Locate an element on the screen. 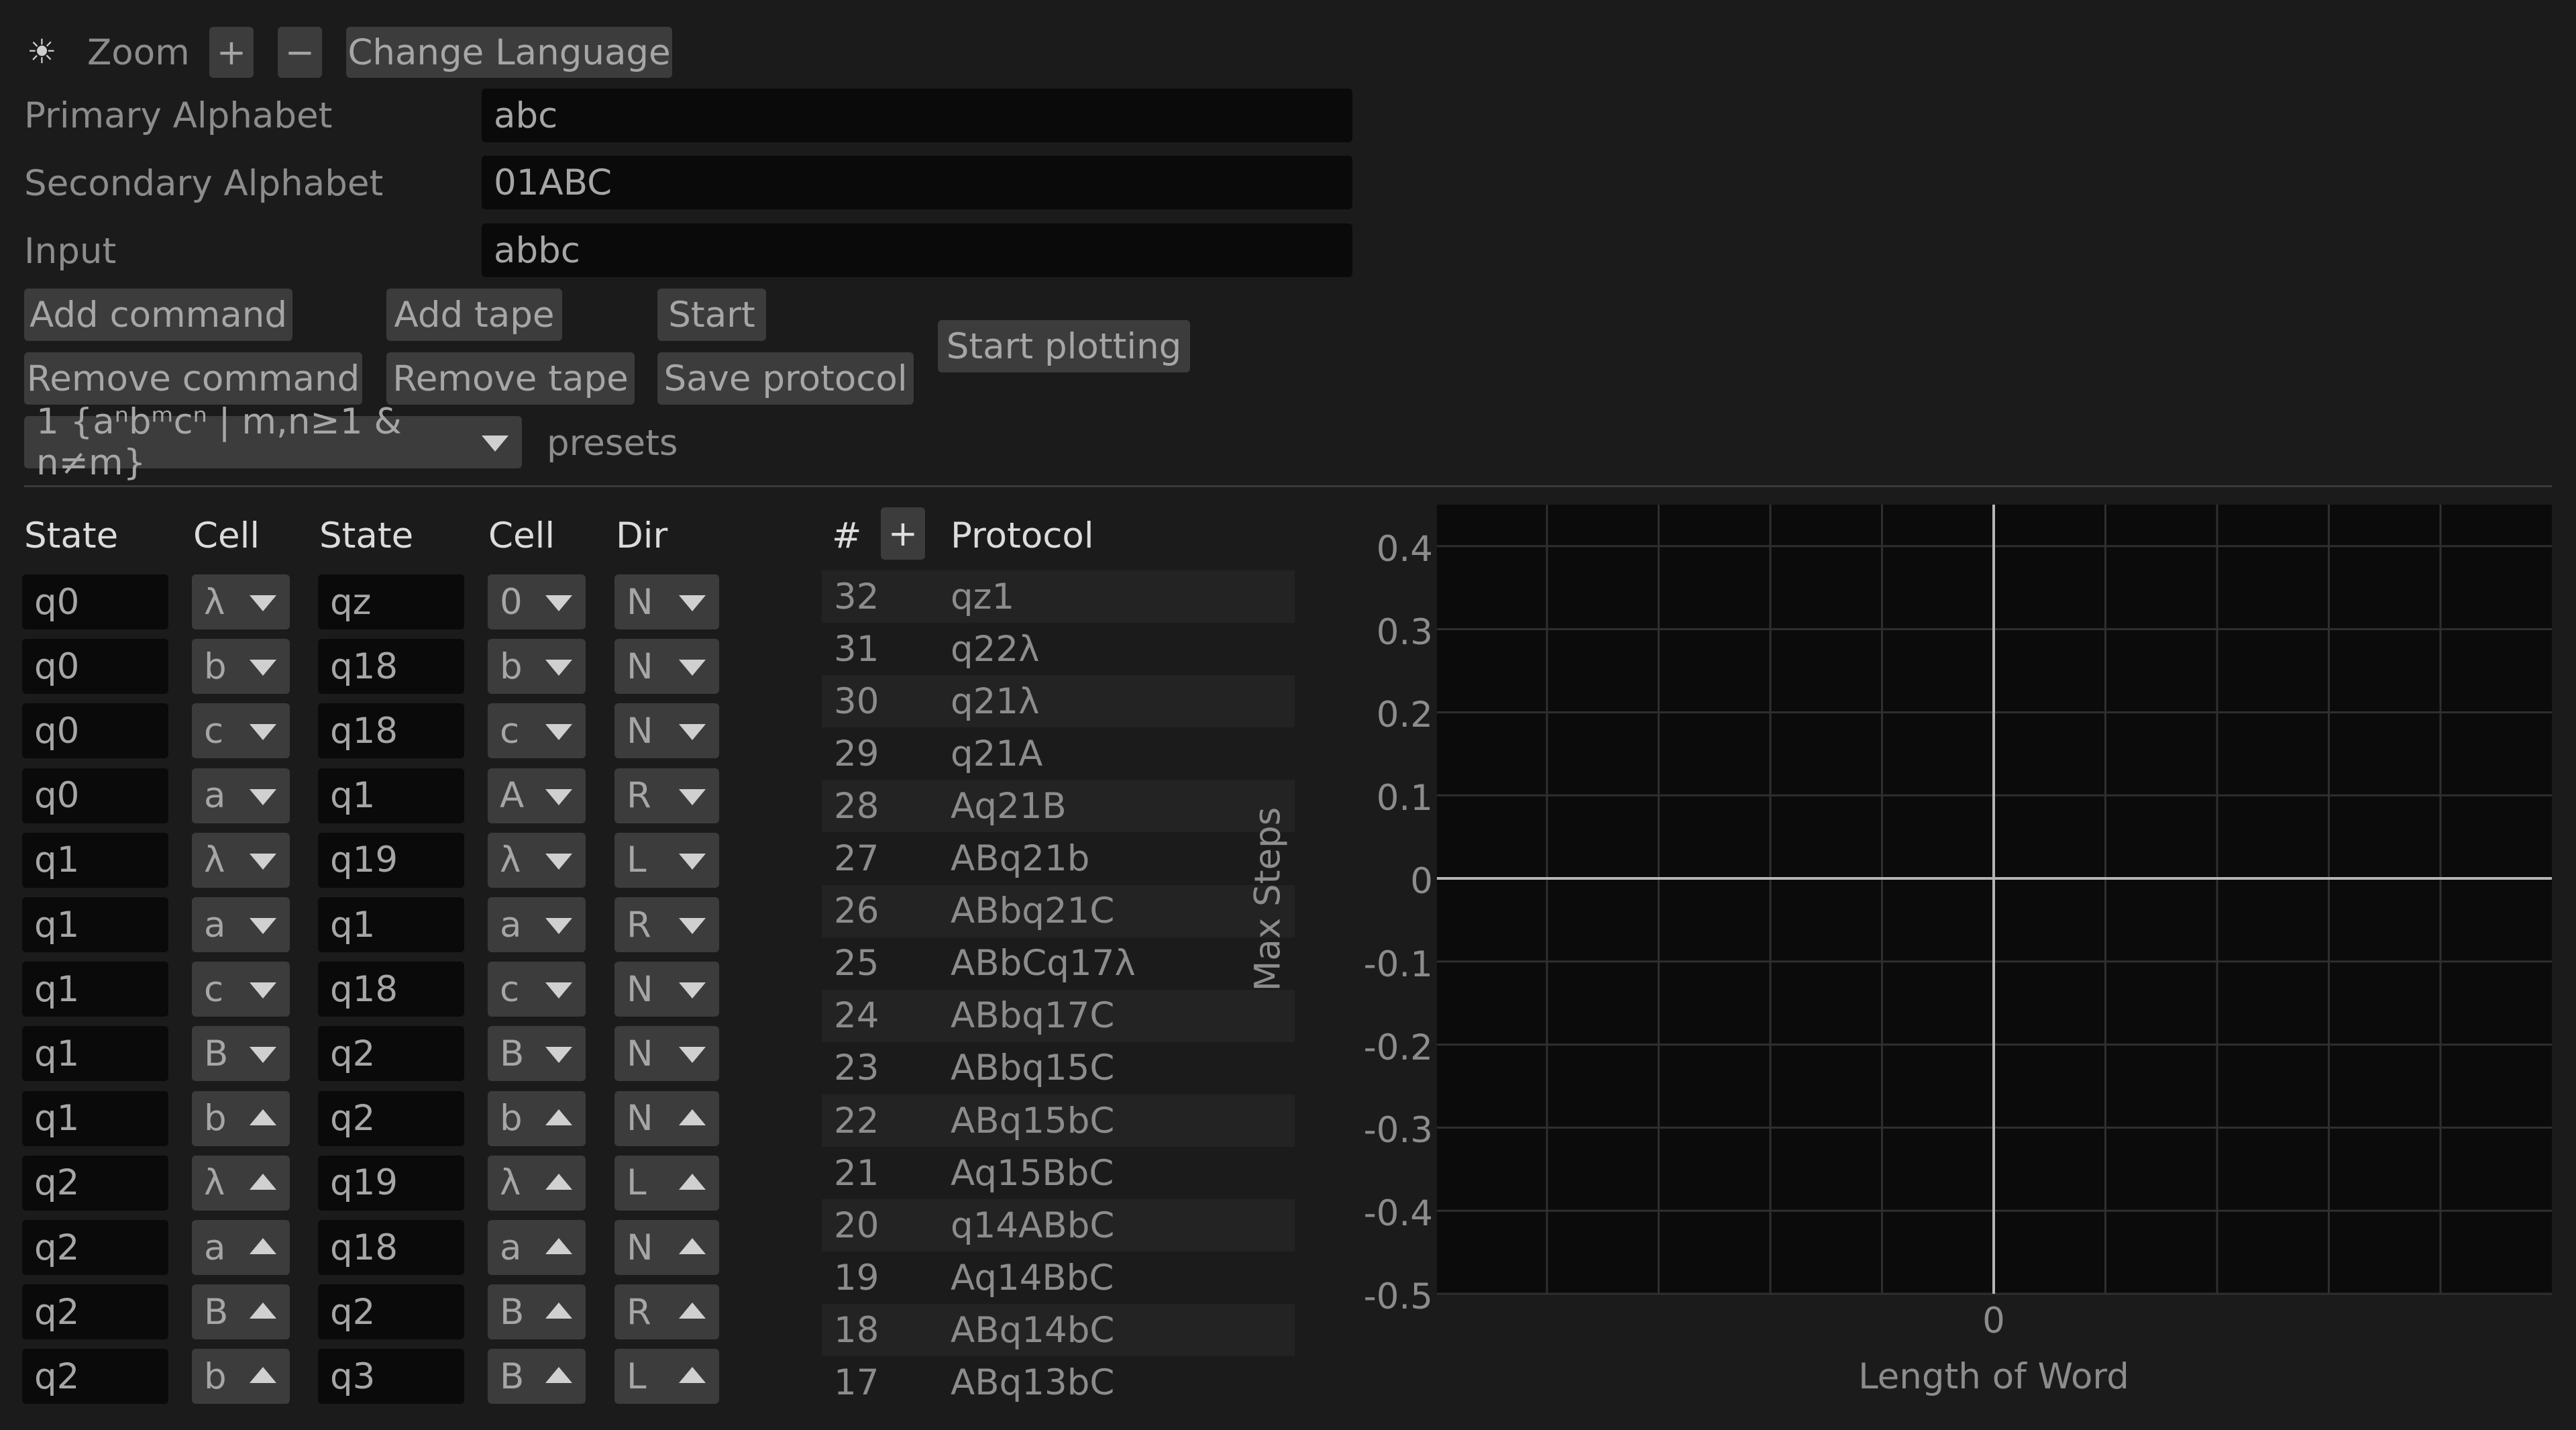 The image size is (2576, 1430). x-axis-label: Length of Word is located at coordinates (1993, 1376).